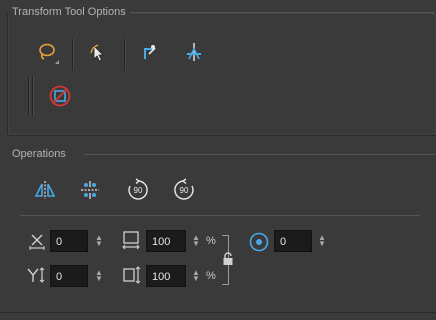  I want to click on rotate-90-ccw-button: 90, so click(184, 190).